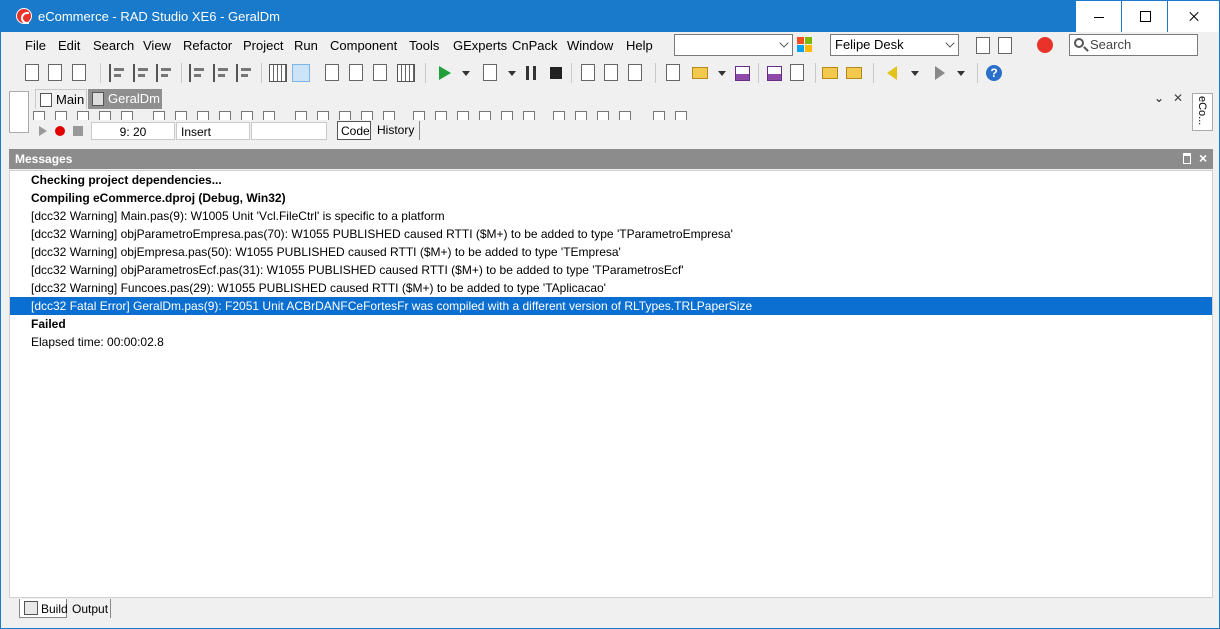  I want to click on messages-header: Messages ×, so click(611, 159).